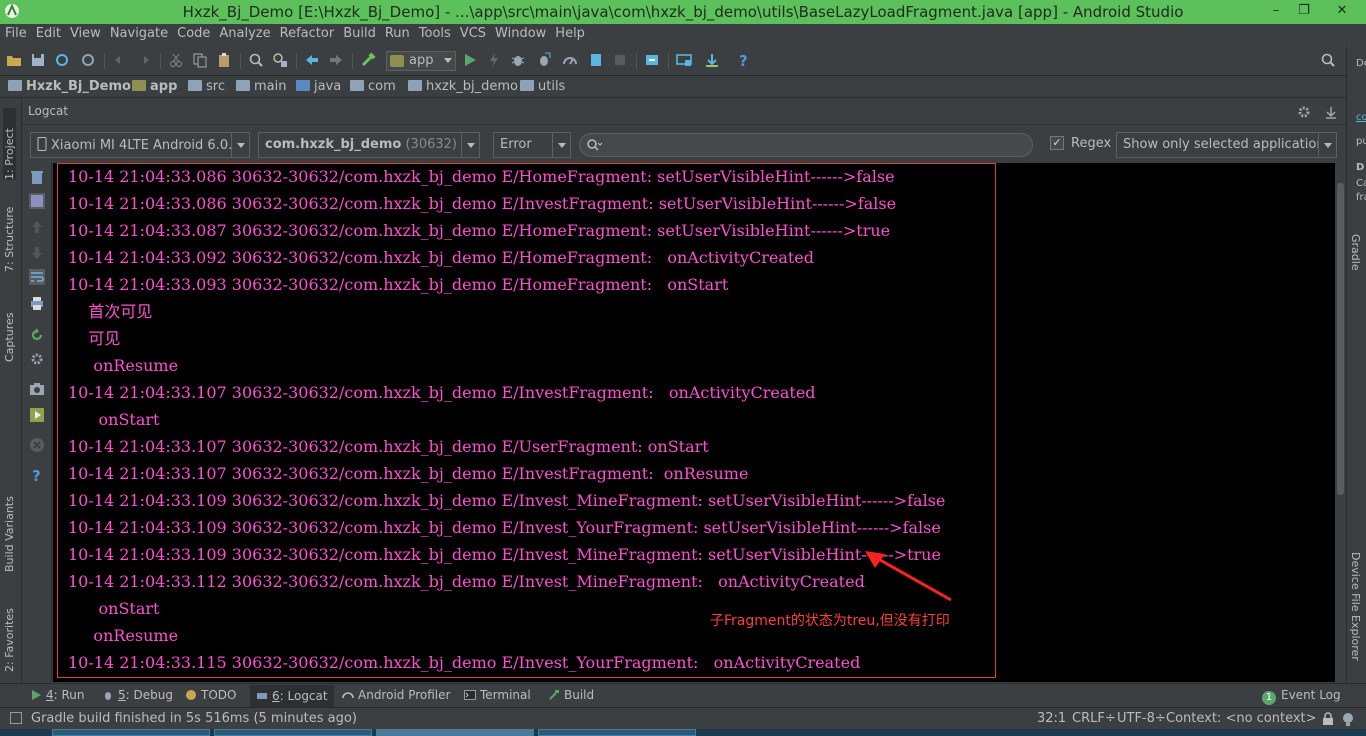  What do you see at coordinates (9, 527) in the screenshot?
I see `tool-window-build-variants: Build Variants` at bounding box center [9, 527].